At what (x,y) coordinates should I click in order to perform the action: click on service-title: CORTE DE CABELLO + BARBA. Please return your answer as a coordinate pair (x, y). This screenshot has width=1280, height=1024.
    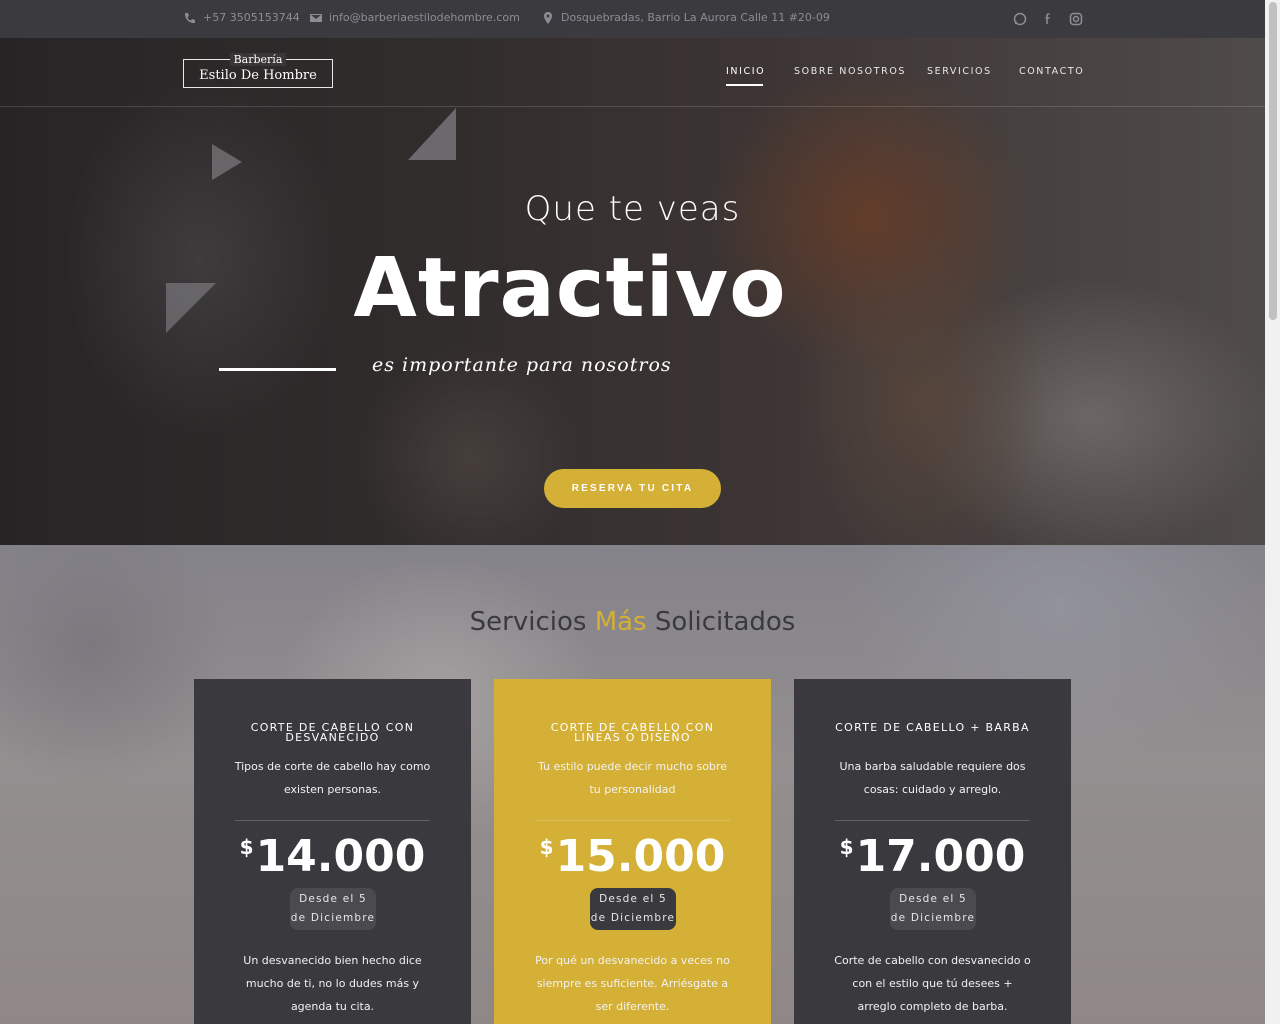
    Looking at the image, I should click on (932, 727).